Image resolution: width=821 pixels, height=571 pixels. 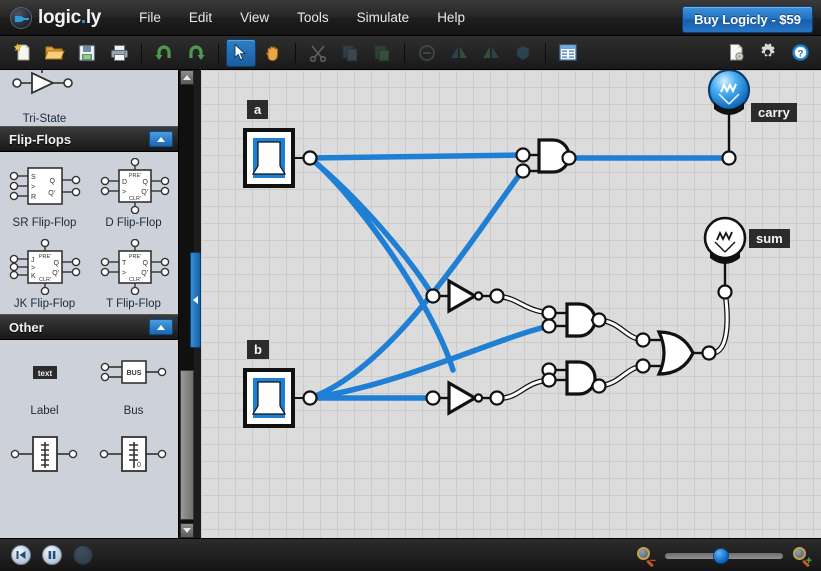 What do you see at coordinates (187, 445) in the screenshot?
I see `palette-scrollbar-thumb` at bounding box center [187, 445].